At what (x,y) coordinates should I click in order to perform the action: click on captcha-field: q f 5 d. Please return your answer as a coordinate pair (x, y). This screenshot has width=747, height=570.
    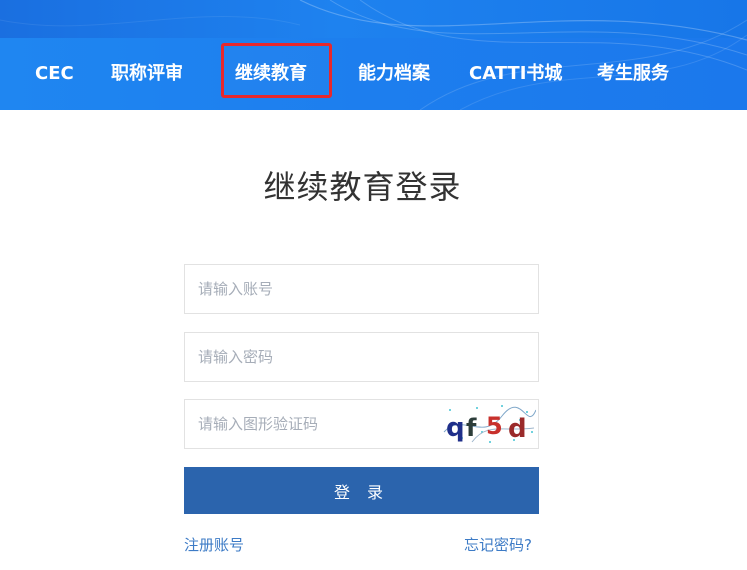
    Looking at the image, I should click on (361, 424).